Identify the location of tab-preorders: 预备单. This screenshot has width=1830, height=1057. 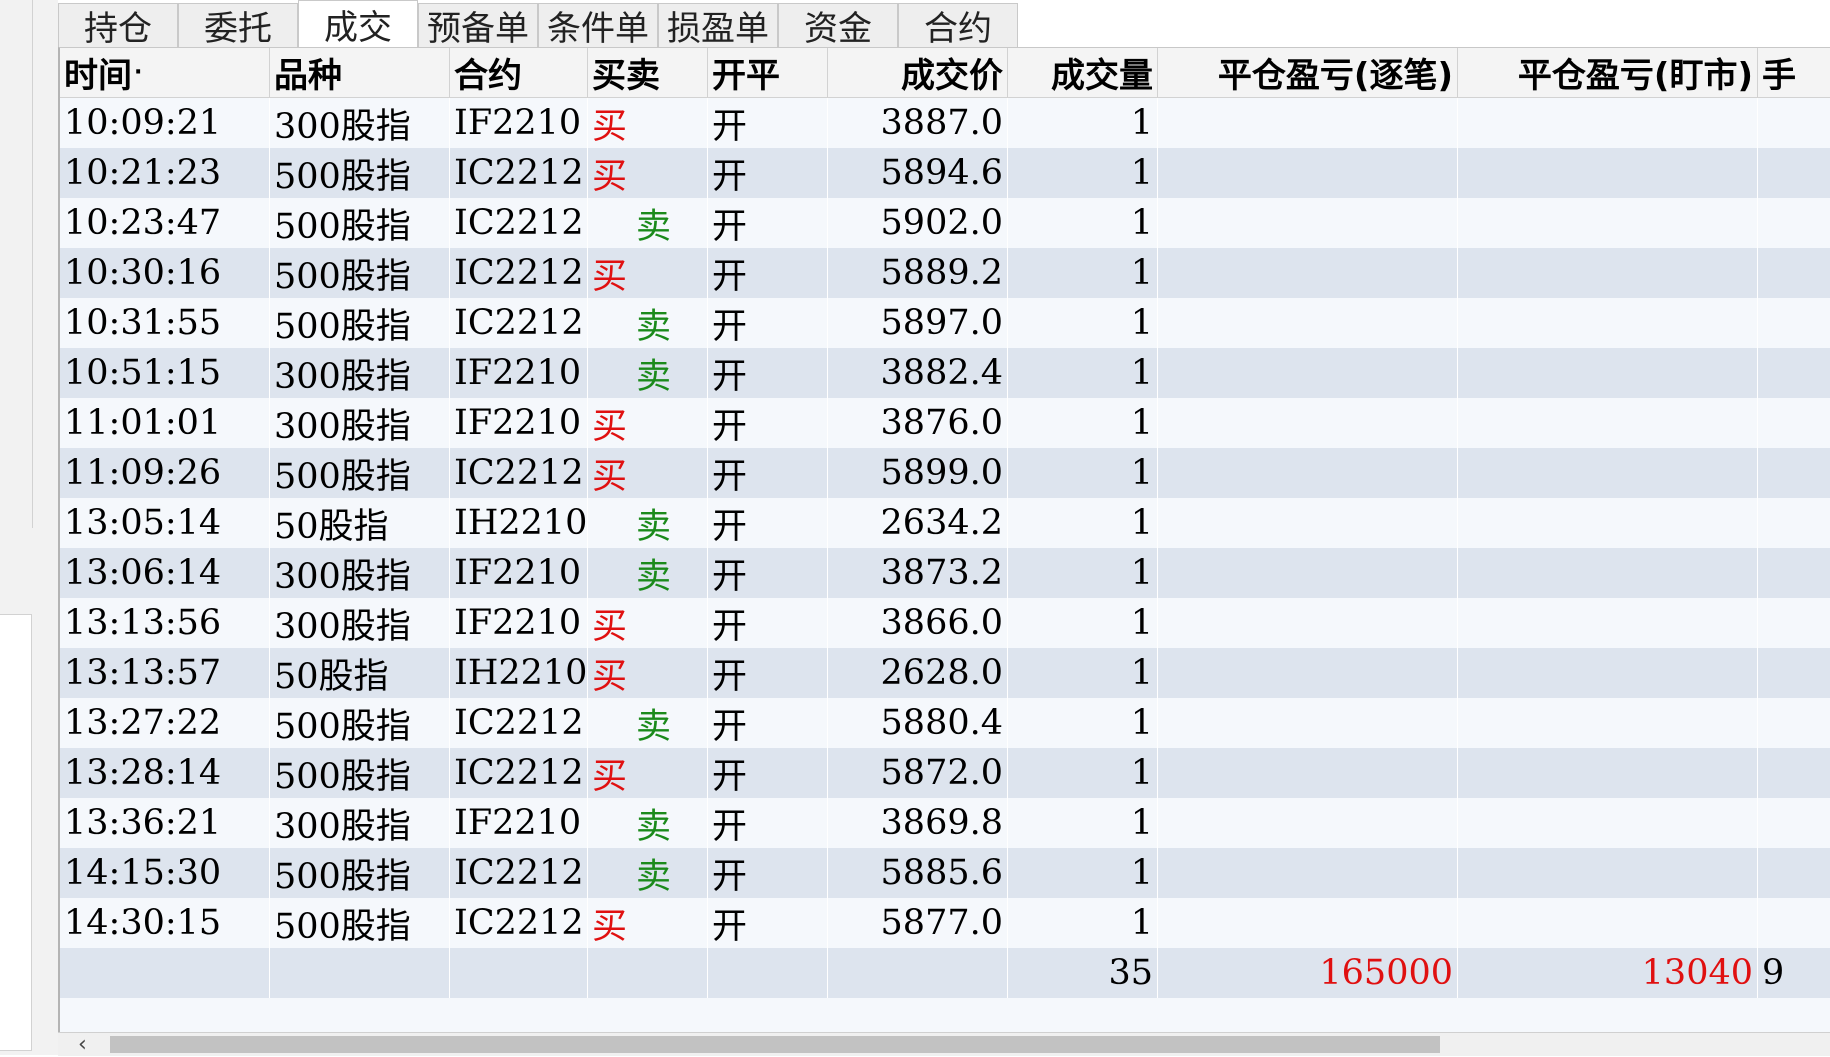
(478, 26).